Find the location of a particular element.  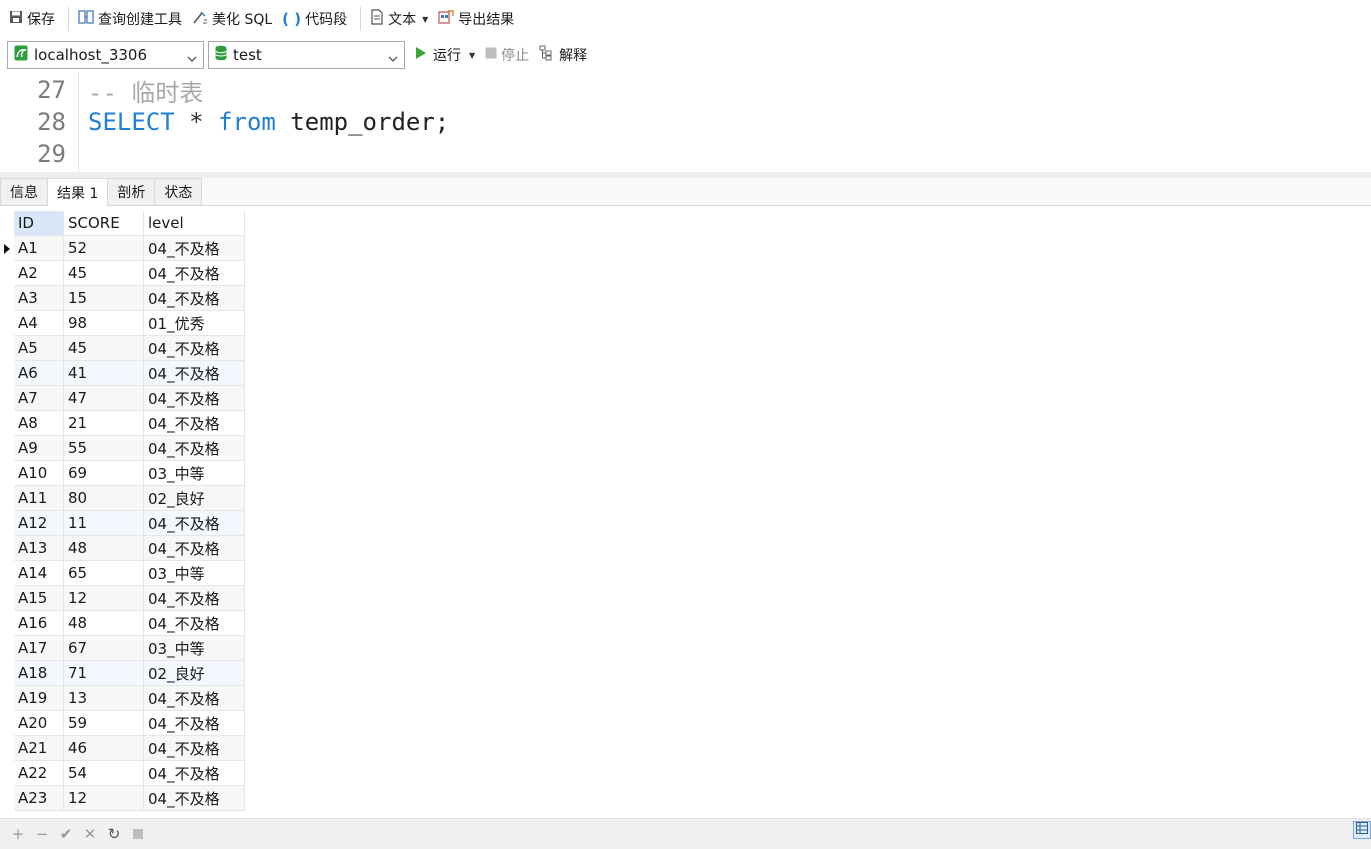

table-row: A13 48 04_不及格 is located at coordinates (122, 548).